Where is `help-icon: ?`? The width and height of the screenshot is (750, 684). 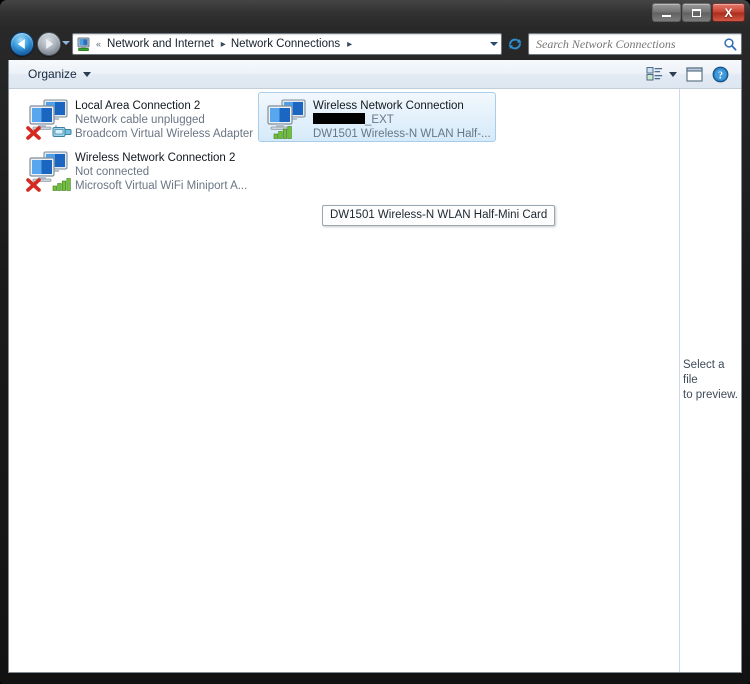 help-icon: ? is located at coordinates (720, 74).